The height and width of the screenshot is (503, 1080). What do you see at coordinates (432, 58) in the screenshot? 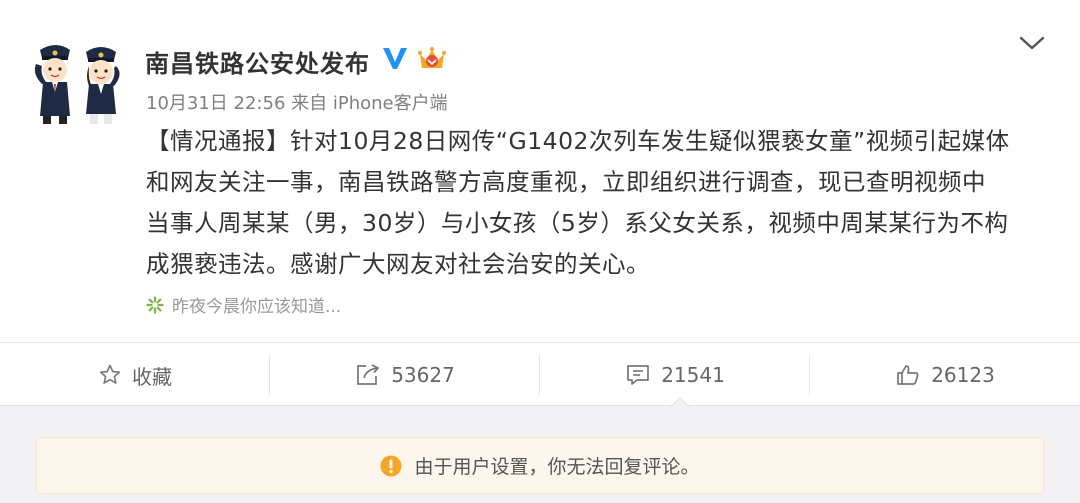
I see `vip-crown-icon` at bounding box center [432, 58].